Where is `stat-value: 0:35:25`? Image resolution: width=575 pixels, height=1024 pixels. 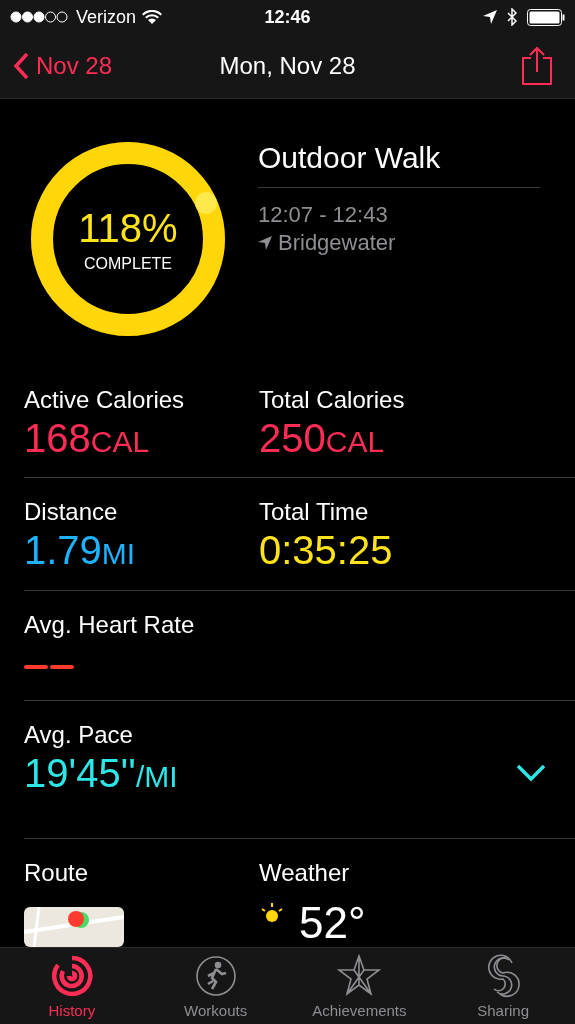
stat-value: 0:35:25 is located at coordinates (326, 551).